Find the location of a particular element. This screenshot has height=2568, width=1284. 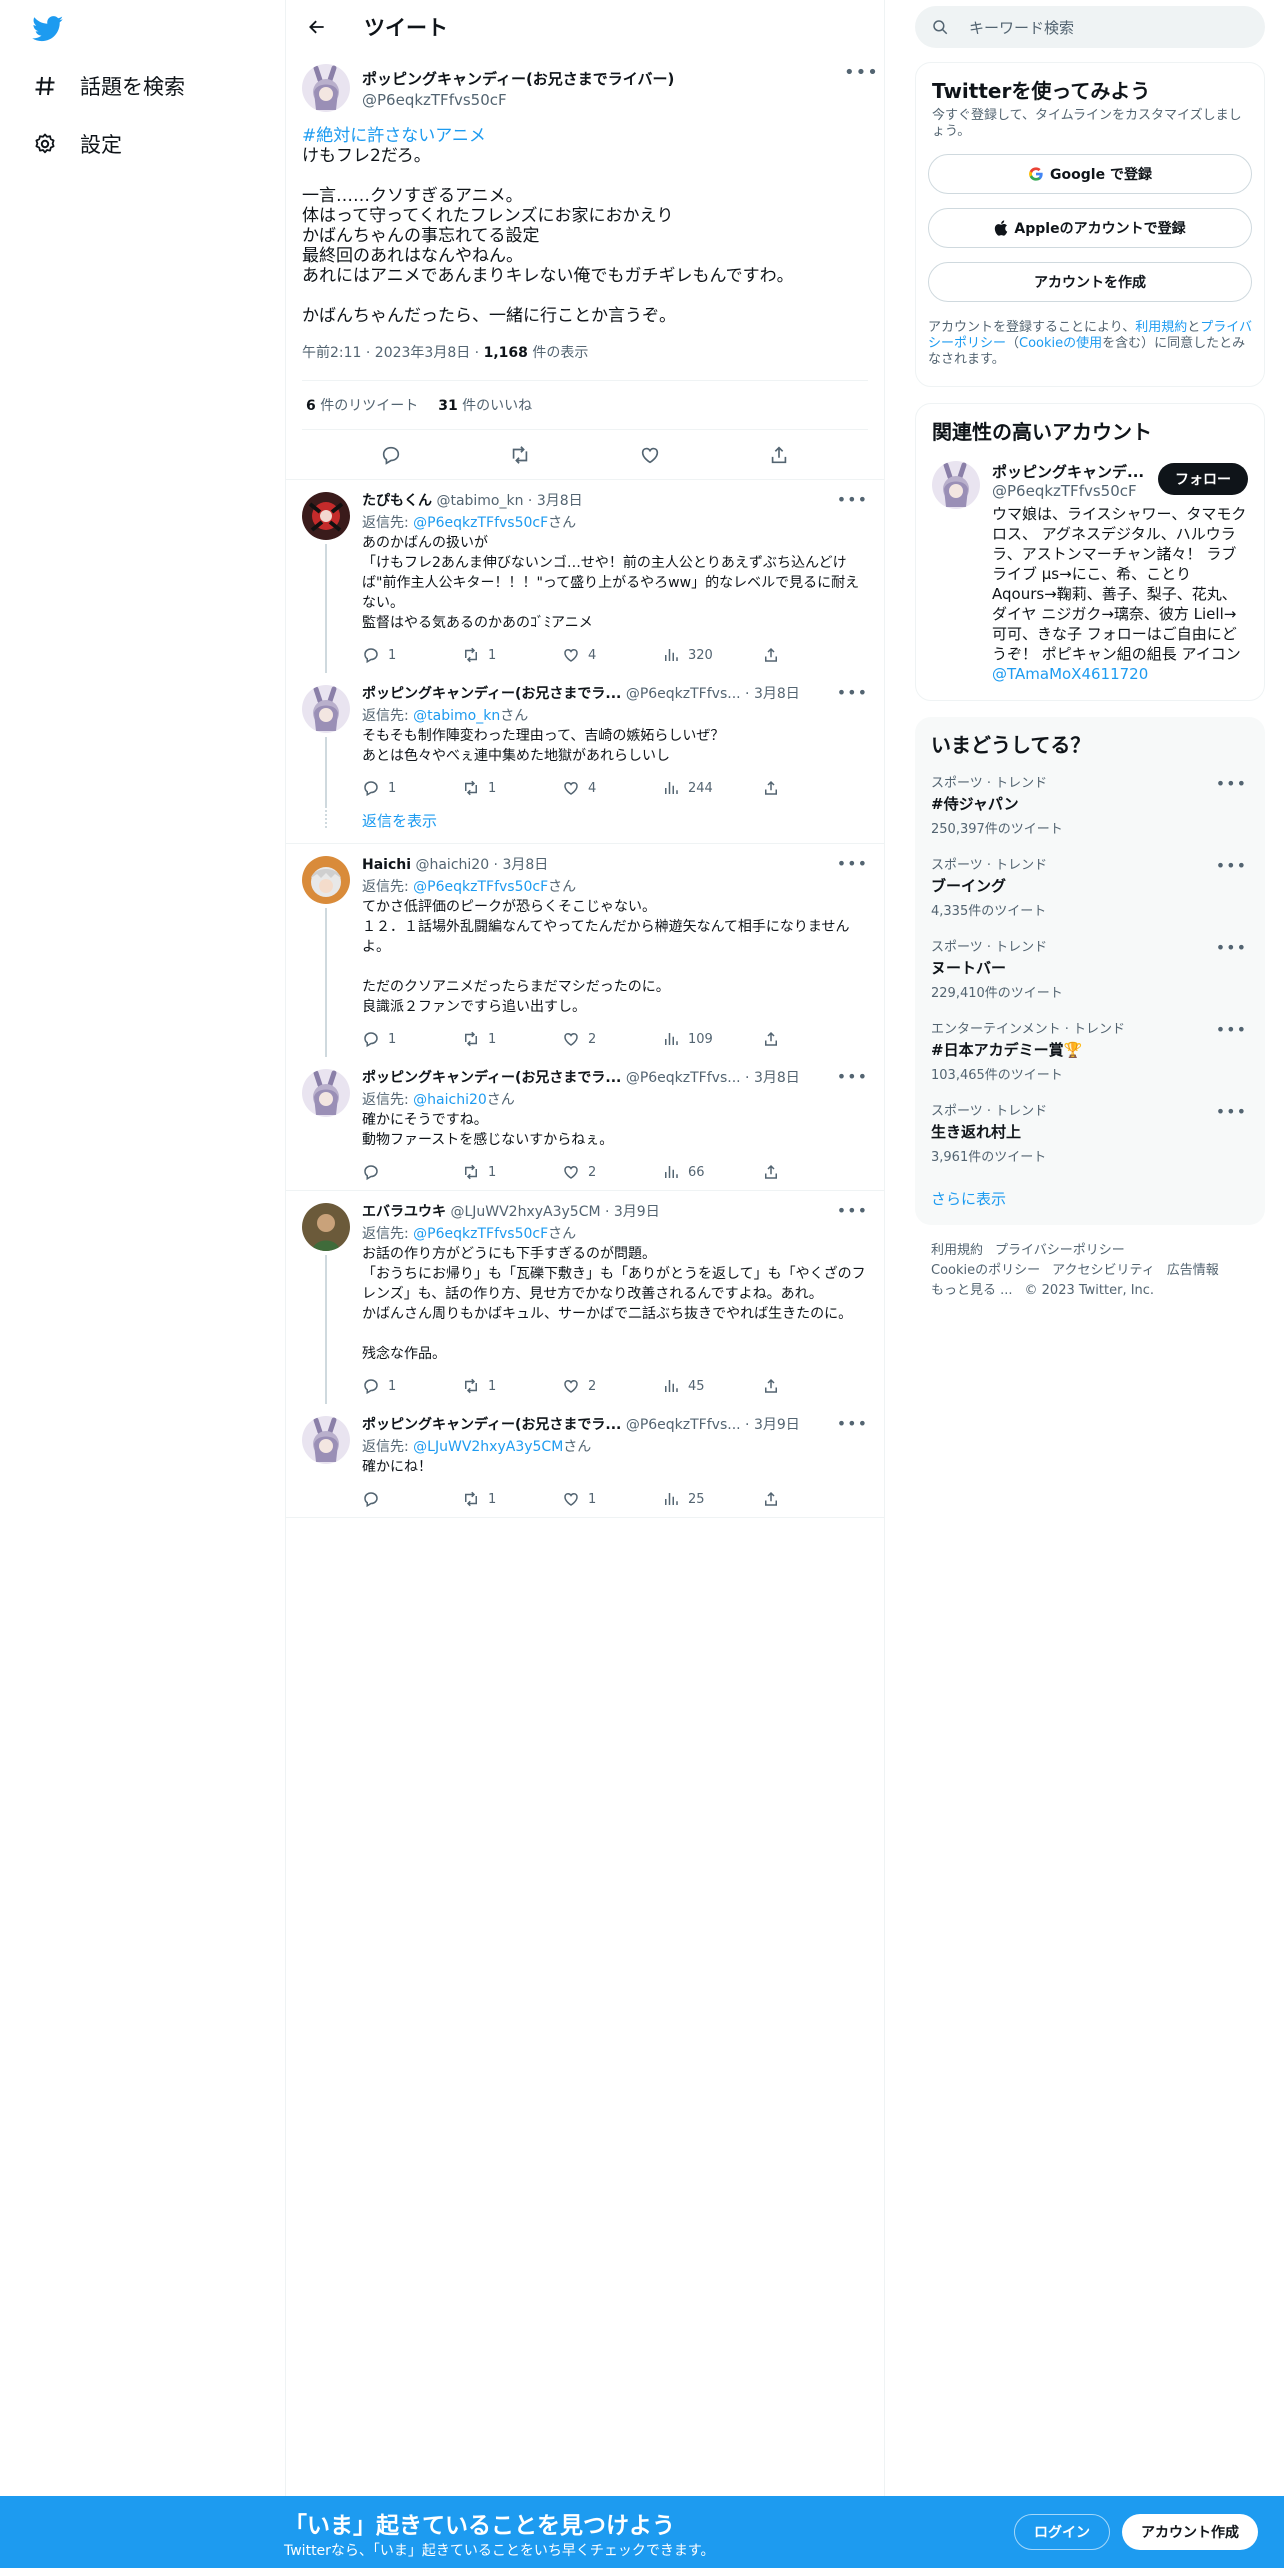

retweet-stat: 6 件のリツイート is located at coordinates (362, 405).